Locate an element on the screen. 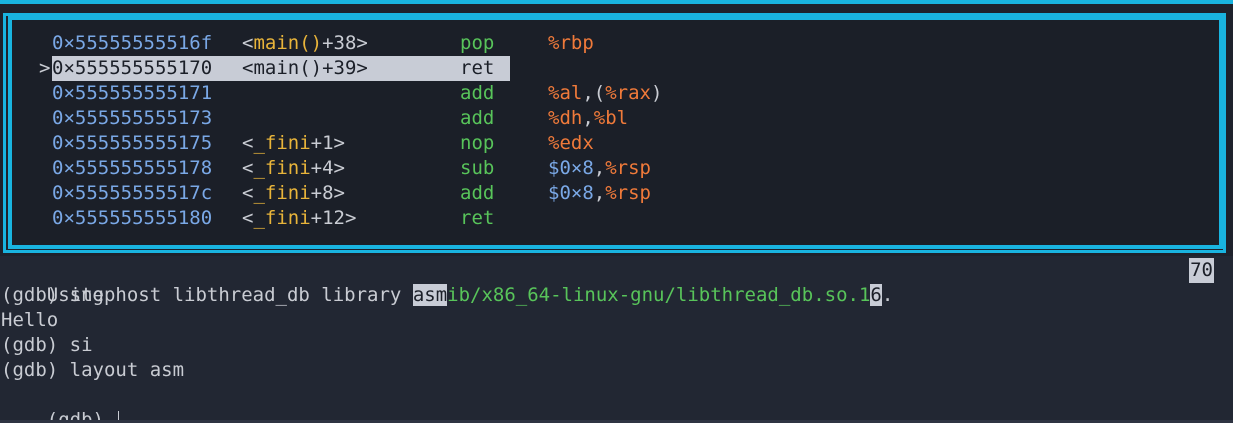 The image size is (1233, 423). operand-register: %bl is located at coordinates (611, 118).